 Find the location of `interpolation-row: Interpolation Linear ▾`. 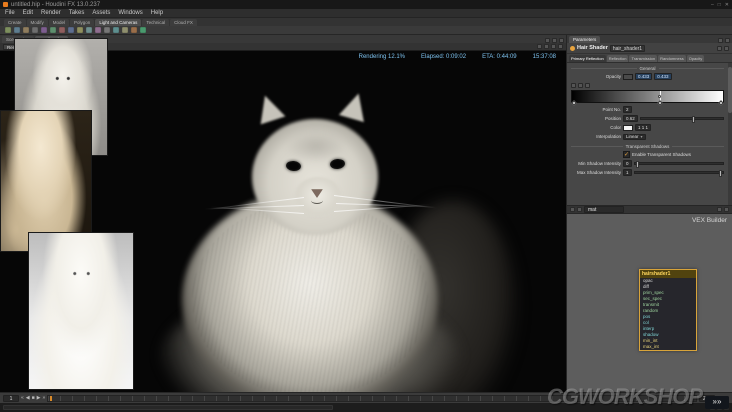

interpolation-row: Interpolation Linear ▾ is located at coordinates (647, 136).